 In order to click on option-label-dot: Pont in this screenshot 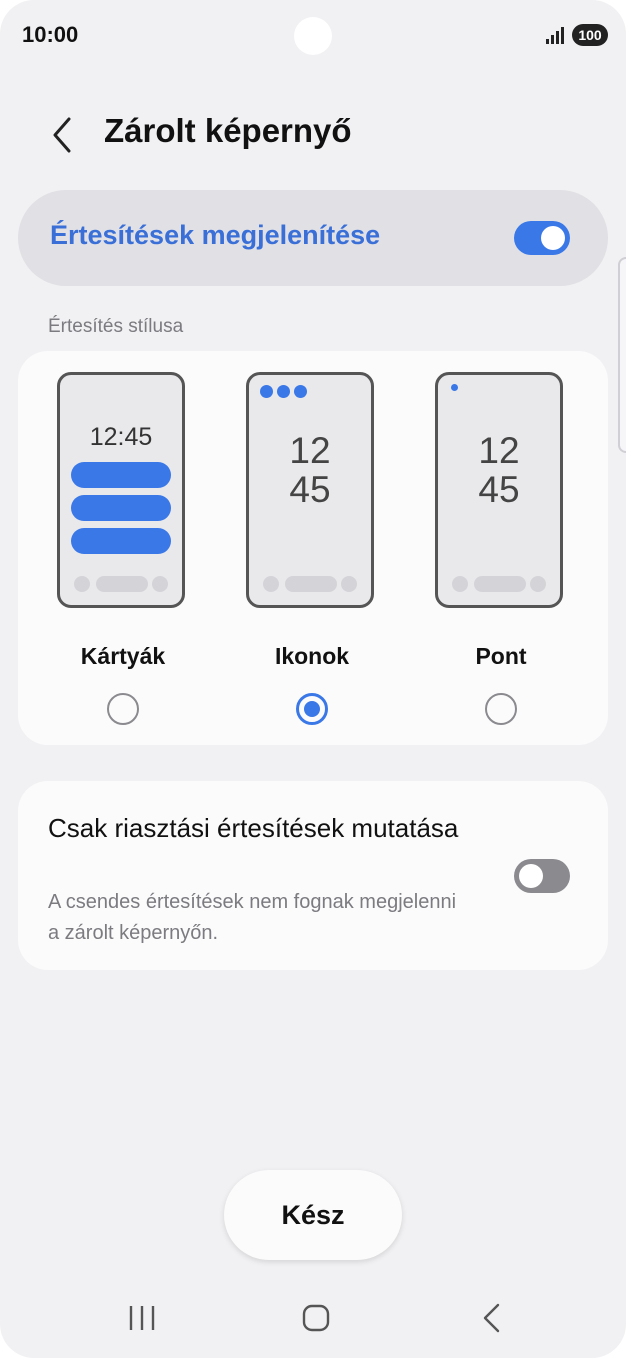, I will do `click(501, 656)`.